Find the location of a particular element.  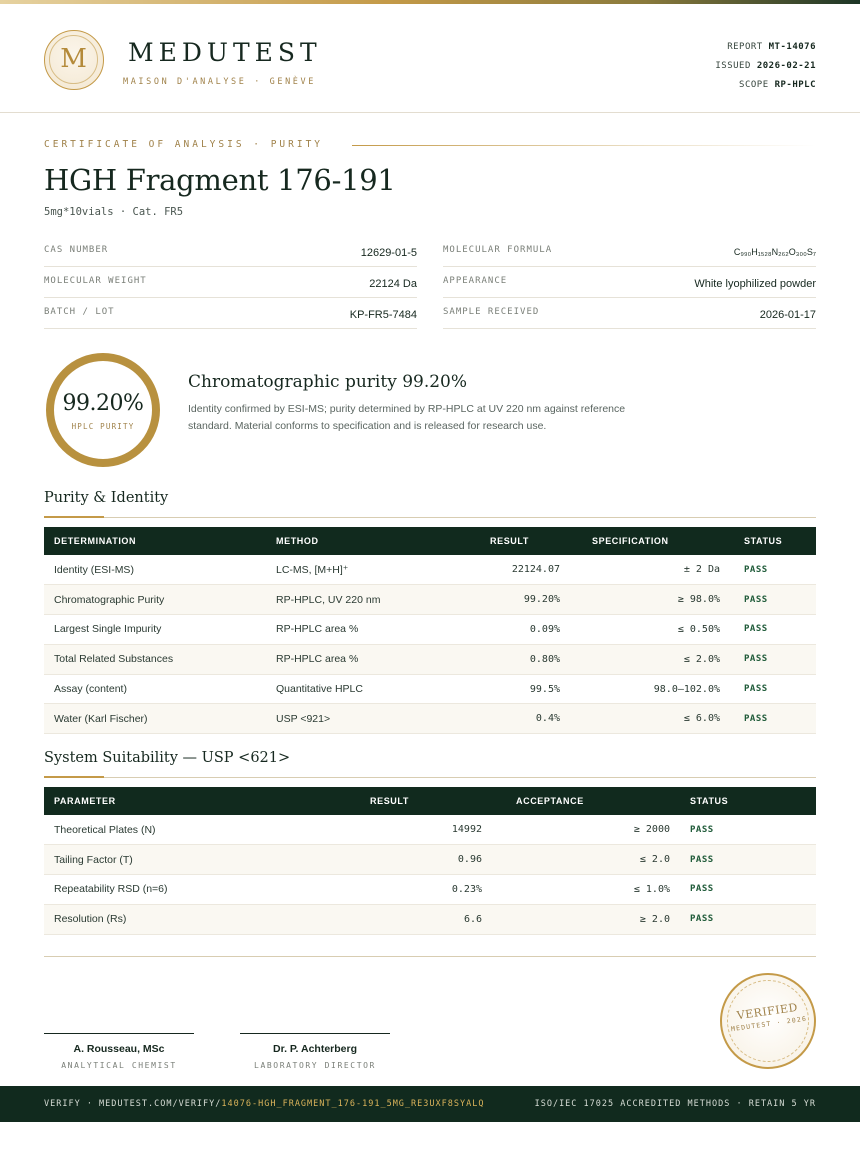

cell-determination: Identity (ESI-MS) is located at coordinates (155, 570).